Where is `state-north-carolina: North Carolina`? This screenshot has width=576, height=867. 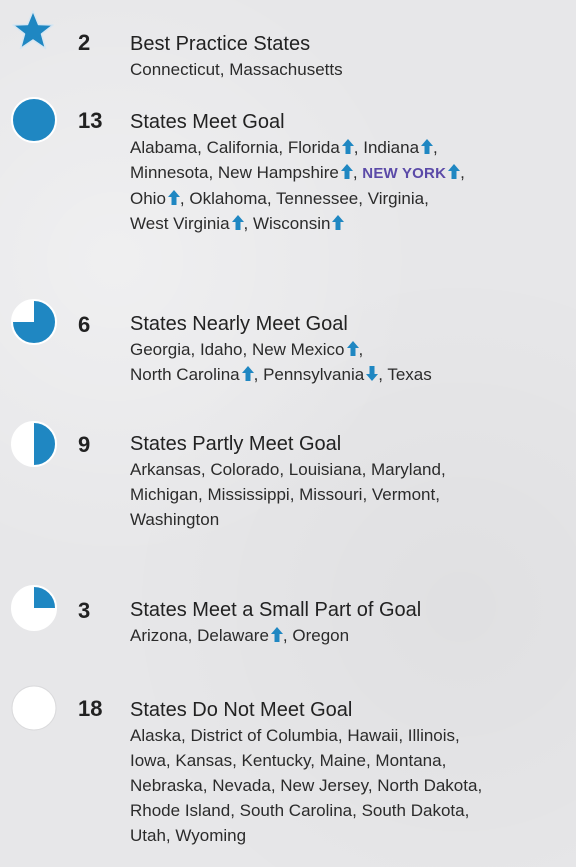
state-north-carolina: North Carolina is located at coordinates (192, 374).